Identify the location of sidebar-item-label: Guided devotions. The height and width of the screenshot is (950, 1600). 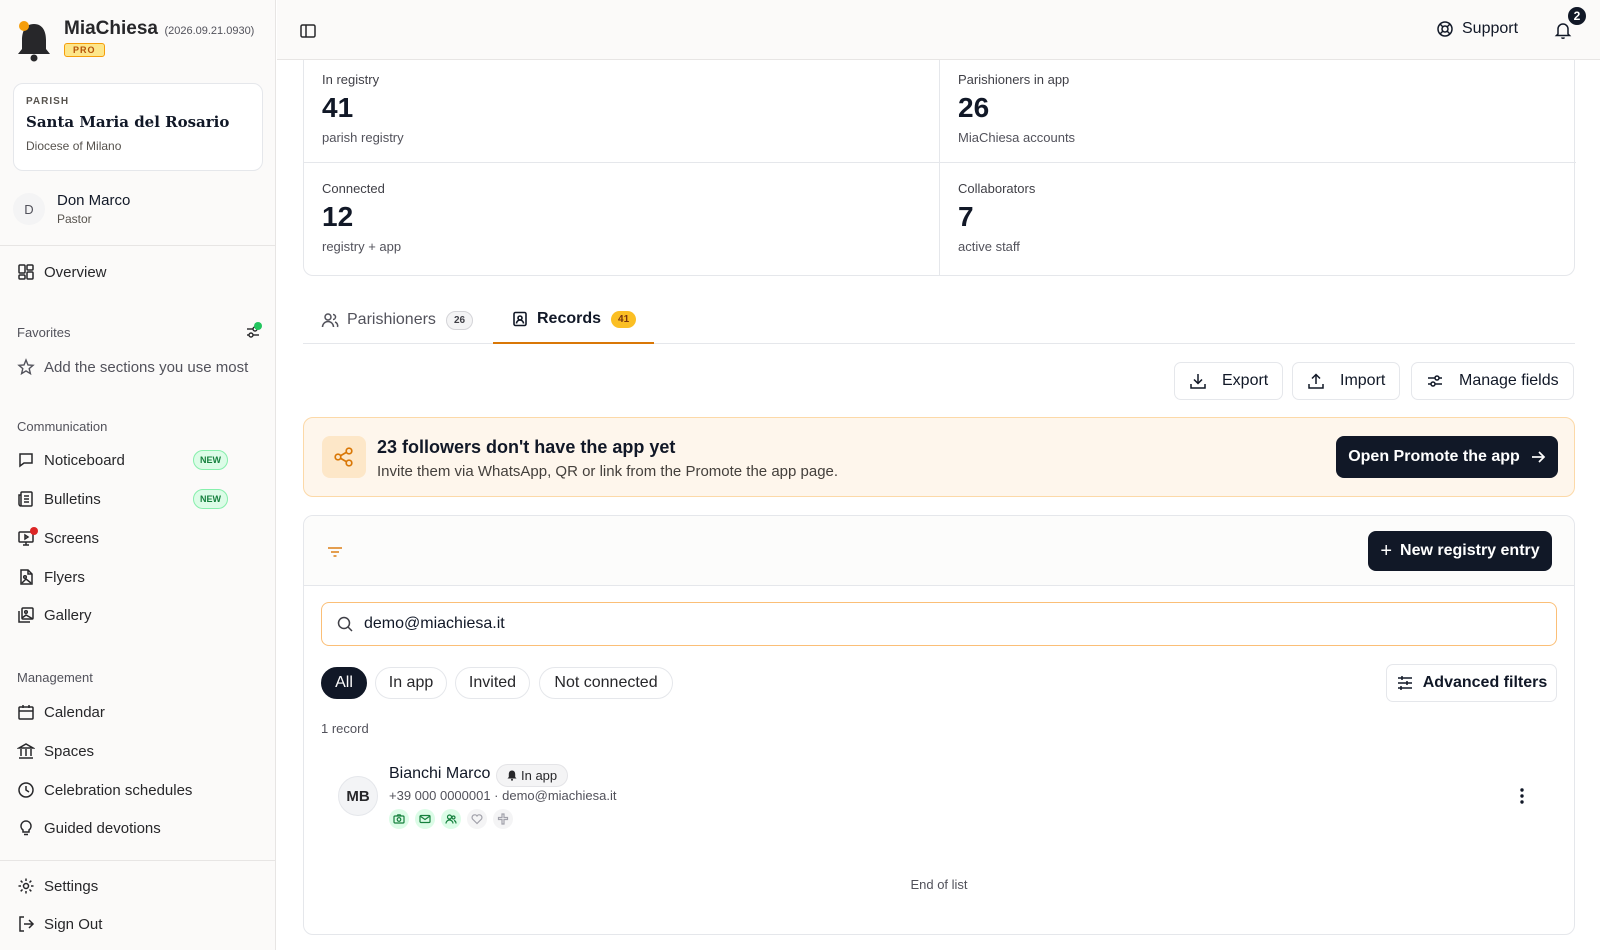
(102, 828).